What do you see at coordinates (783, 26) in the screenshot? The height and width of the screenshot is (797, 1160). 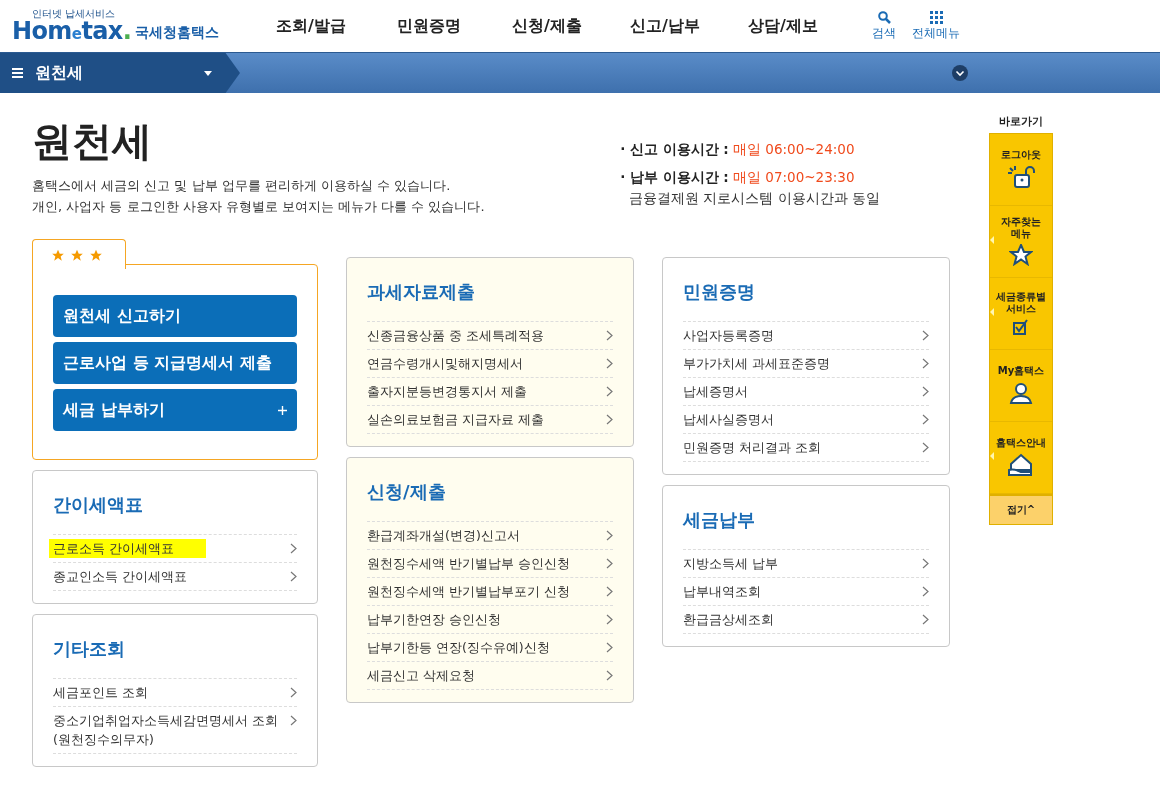 I see `main-menu-link: 상담/제보` at bounding box center [783, 26].